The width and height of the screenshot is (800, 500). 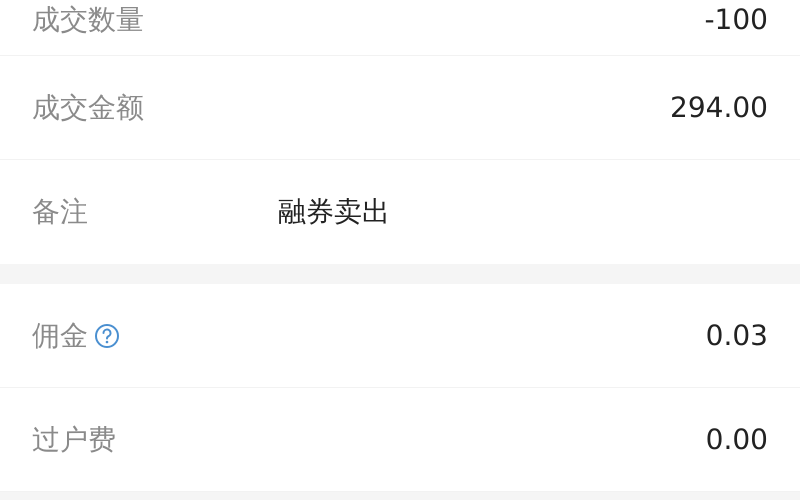 What do you see at coordinates (60, 336) in the screenshot?
I see `row-label: 佣金` at bounding box center [60, 336].